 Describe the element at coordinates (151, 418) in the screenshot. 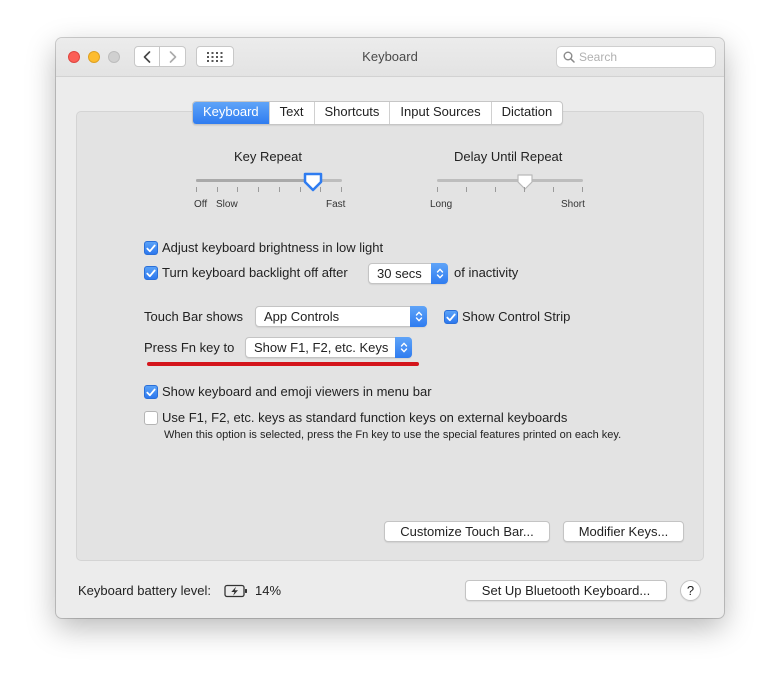

I see `function-keys-checkbox` at that location.